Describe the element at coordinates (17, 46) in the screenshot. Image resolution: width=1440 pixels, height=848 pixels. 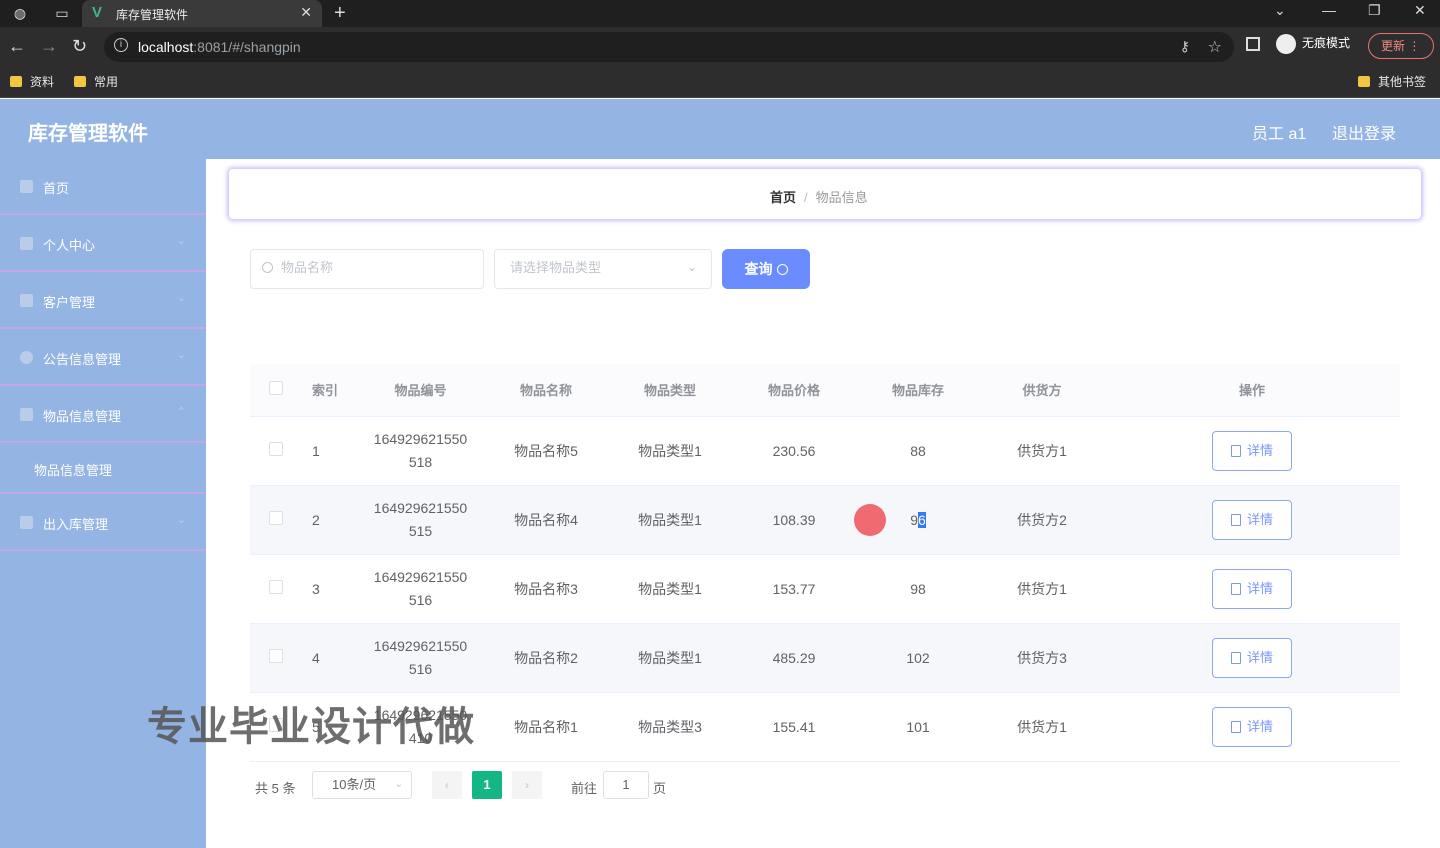
I see `back-icon: ←` at that location.